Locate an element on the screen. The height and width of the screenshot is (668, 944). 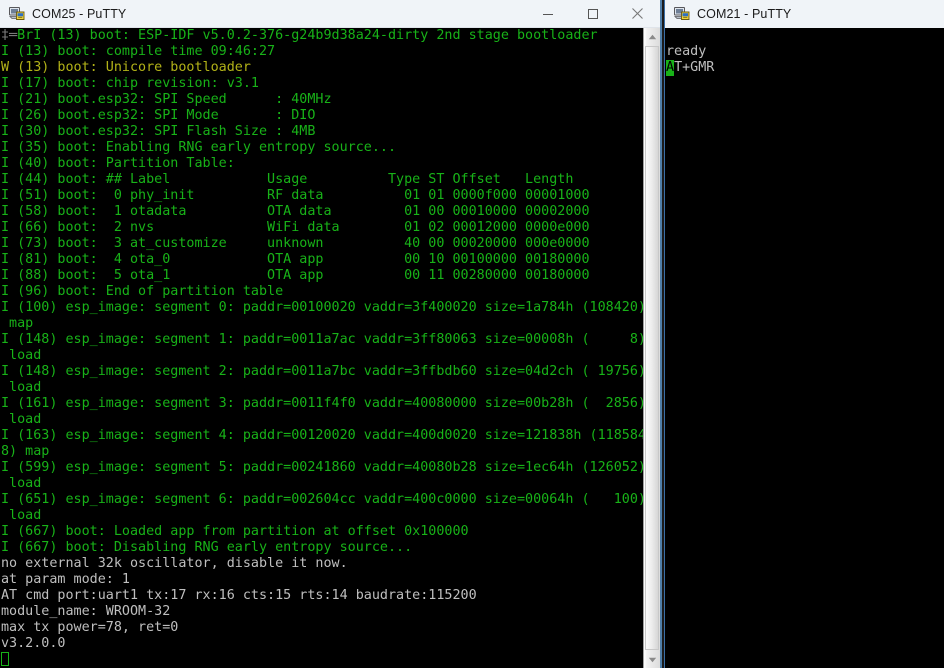
minimize-button is located at coordinates (547, 14).